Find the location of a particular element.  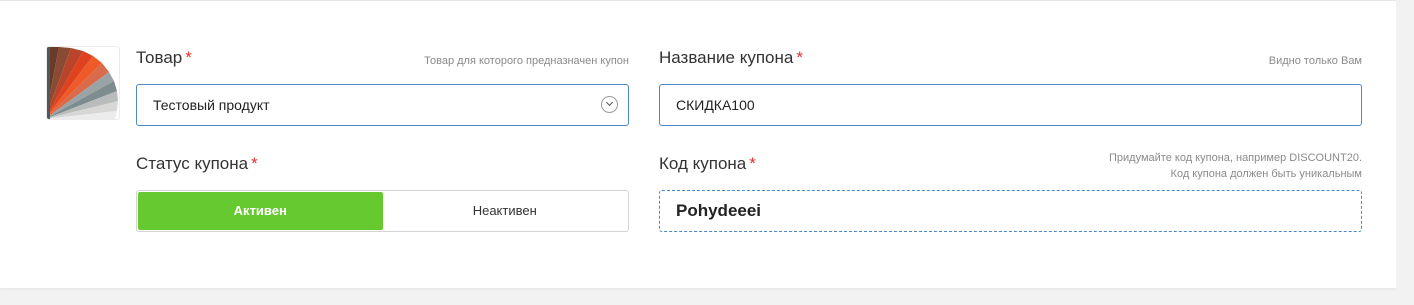

coupon-status-label: Статус купона * is located at coordinates (197, 164).